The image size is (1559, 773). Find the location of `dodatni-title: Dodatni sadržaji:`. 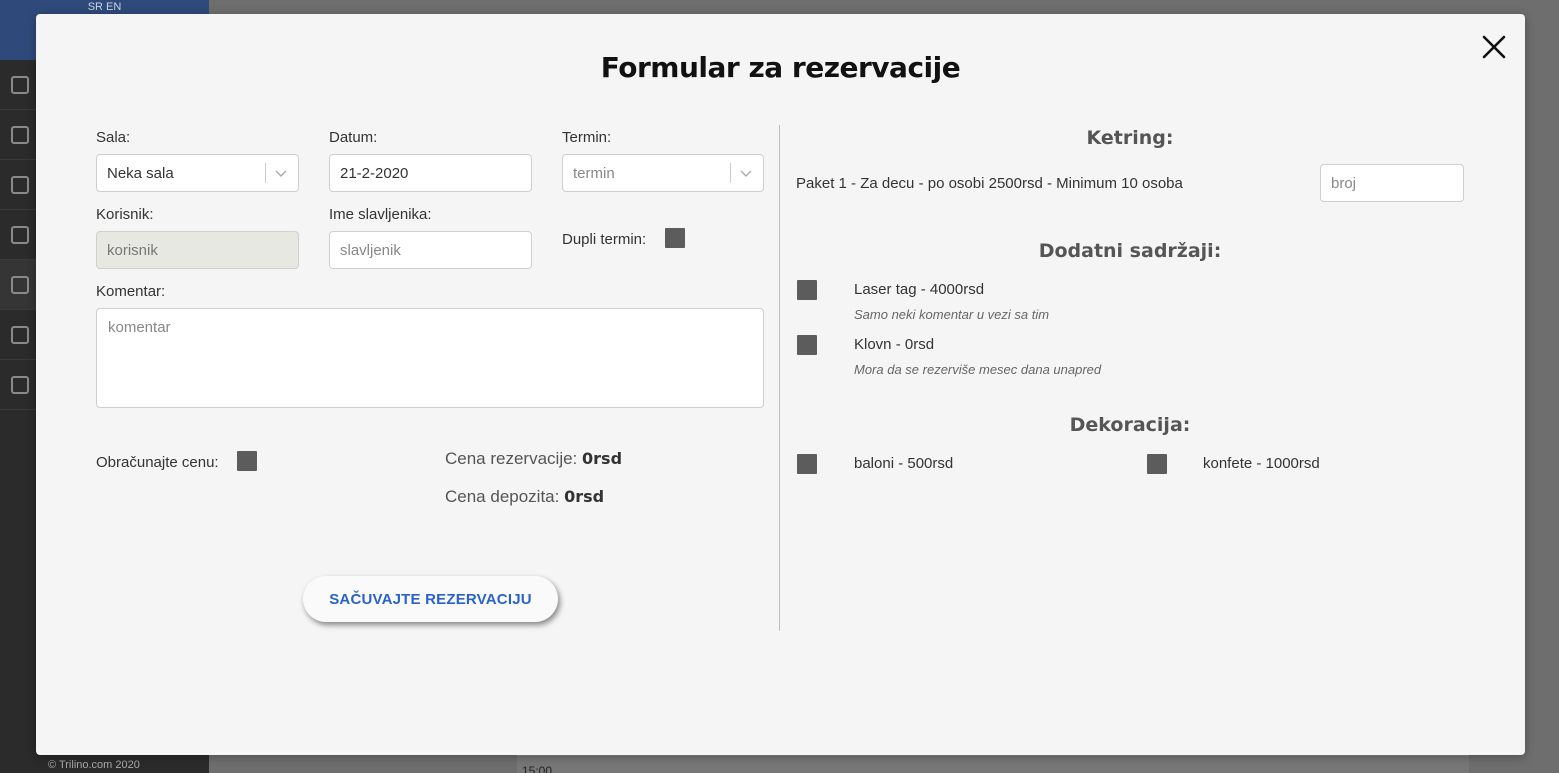

dodatni-title: Dodatni sadržaji: is located at coordinates (1130, 251).